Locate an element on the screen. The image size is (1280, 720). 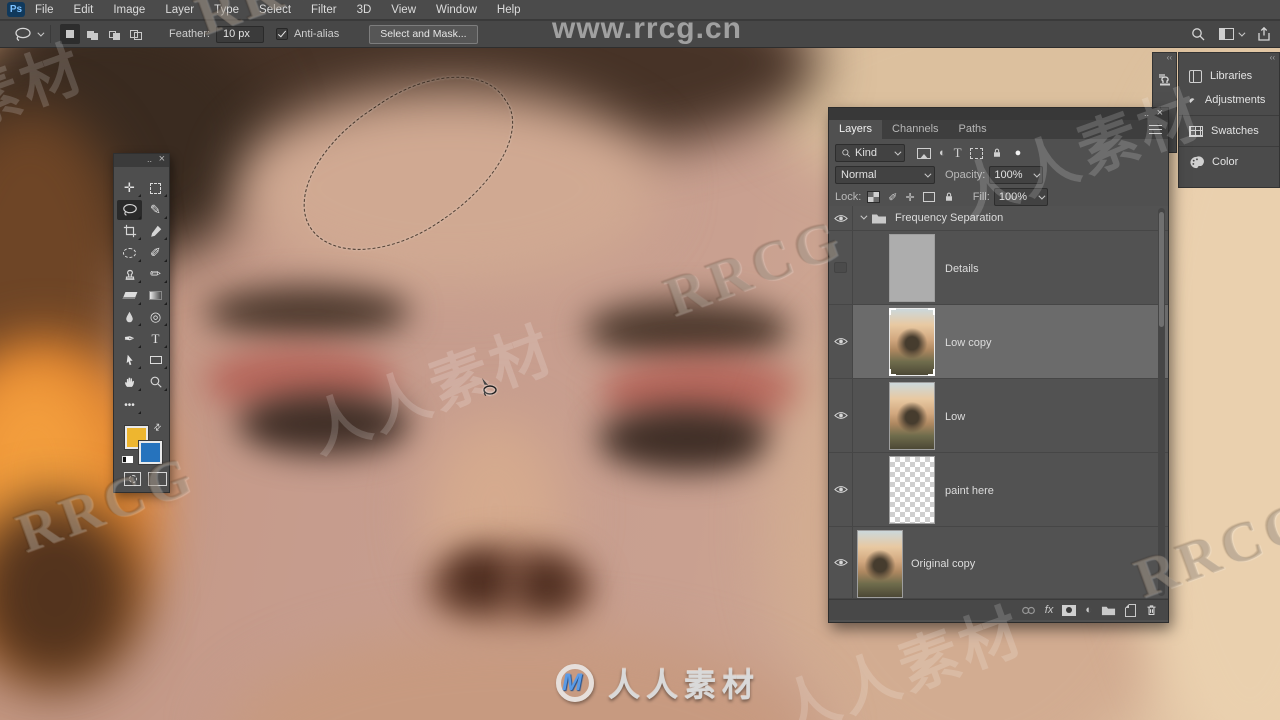
antialias-checkbox is located at coordinates (281, 34).